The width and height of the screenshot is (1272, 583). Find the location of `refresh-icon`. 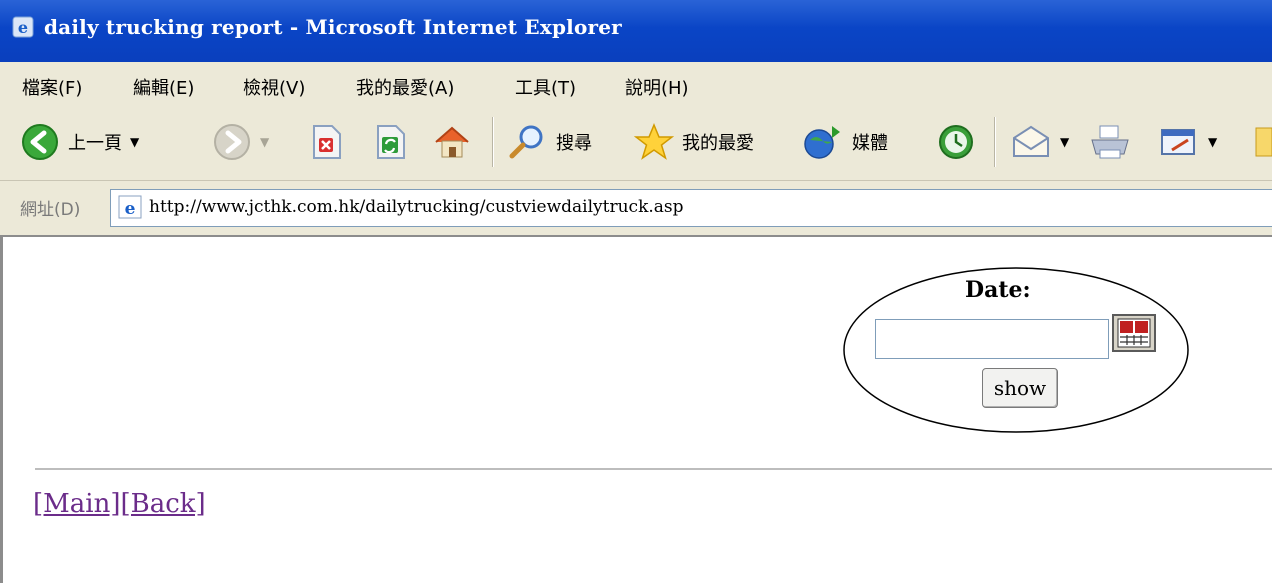

refresh-icon is located at coordinates (391, 142).